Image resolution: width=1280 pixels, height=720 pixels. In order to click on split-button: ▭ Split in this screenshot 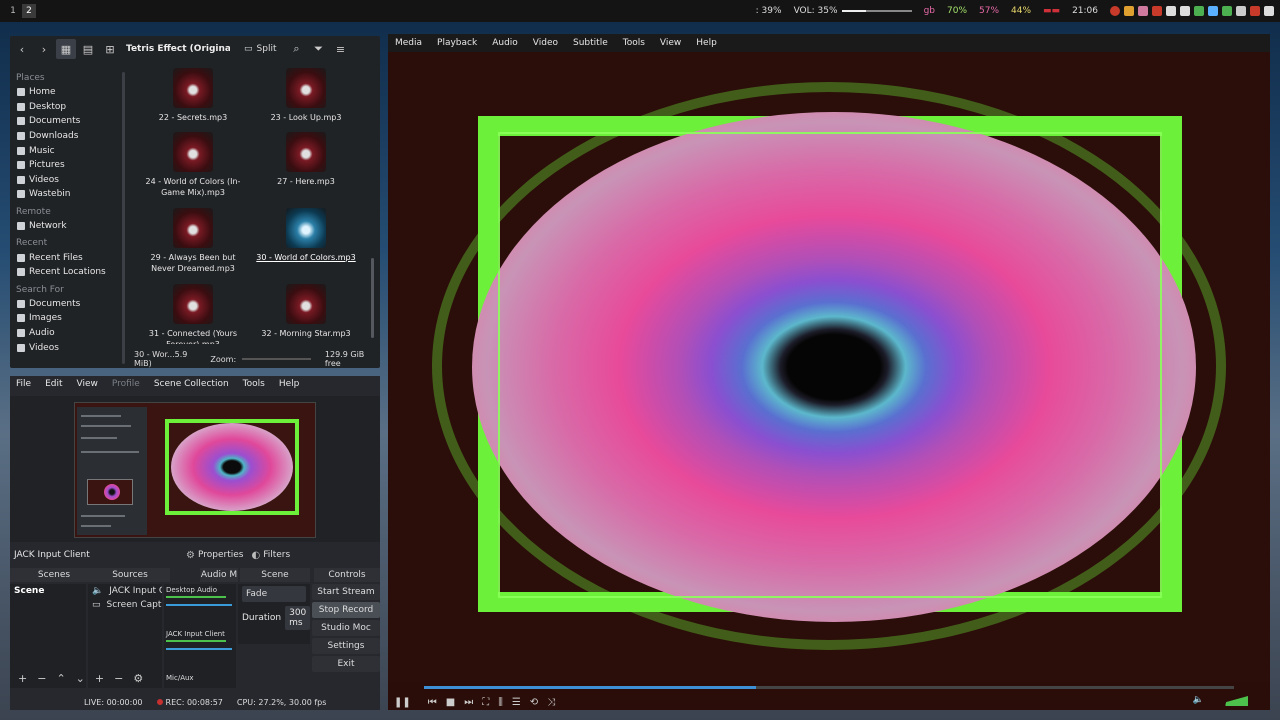, I will do `click(260, 49)`.